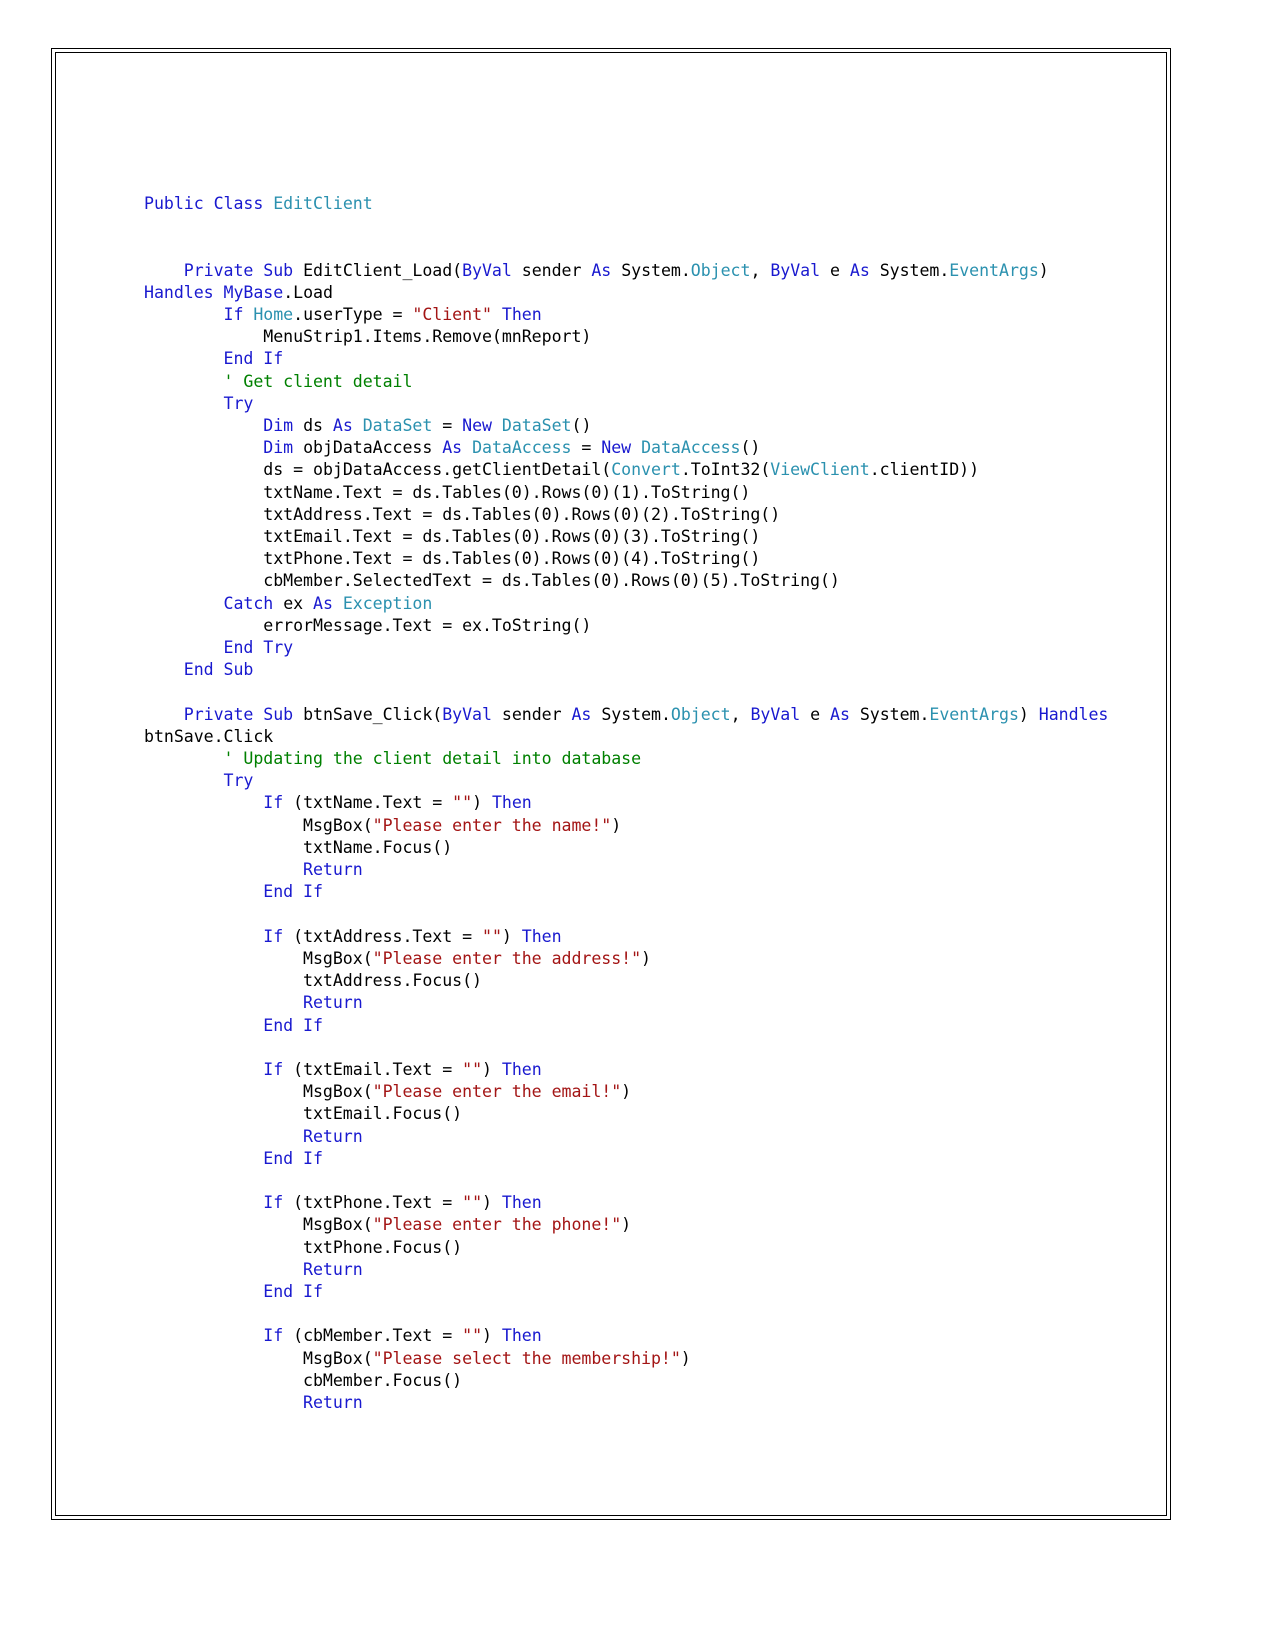 The height and width of the screenshot is (1651, 1275). Describe the element at coordinates (313, 981) in the screenshot. I see `code-token-pln: txtAddress.Focus()` at that location.